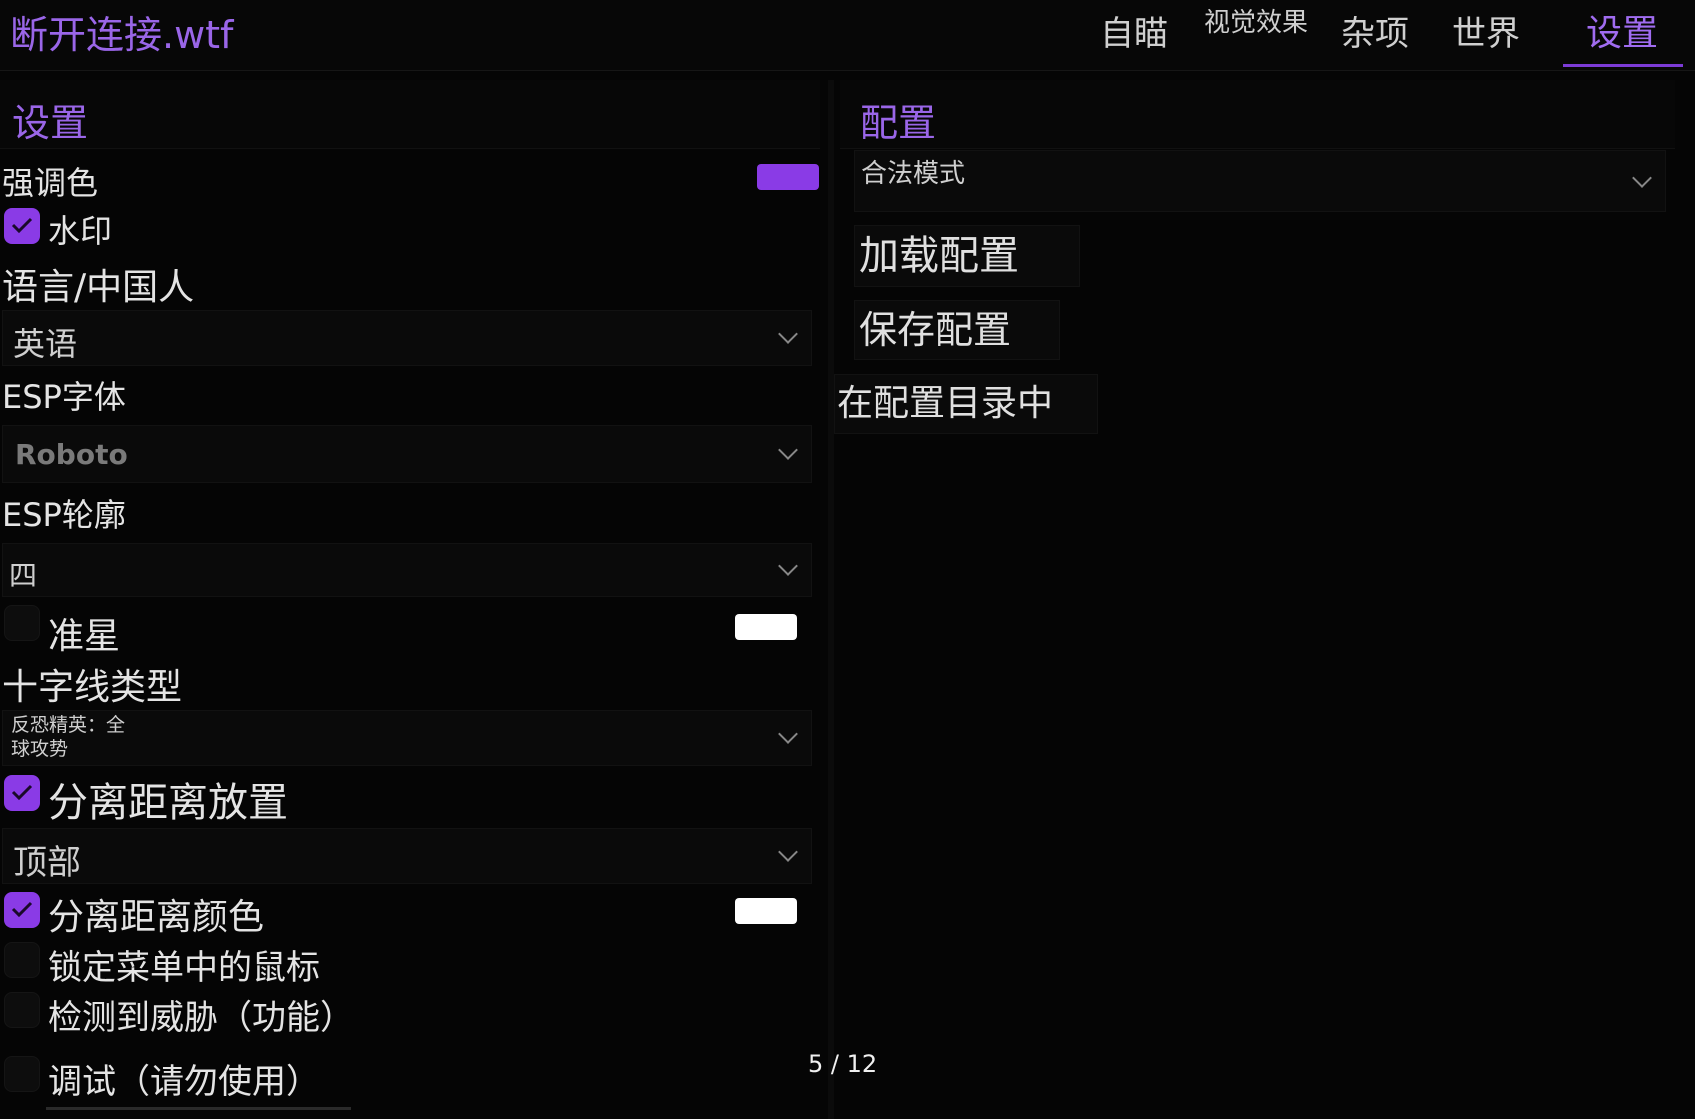 The image size is (1695, 1119). Describe the element at coordinates (184, 1082) in the screenshot. I see `debug-label: 调试（请勿使用）` at that location.